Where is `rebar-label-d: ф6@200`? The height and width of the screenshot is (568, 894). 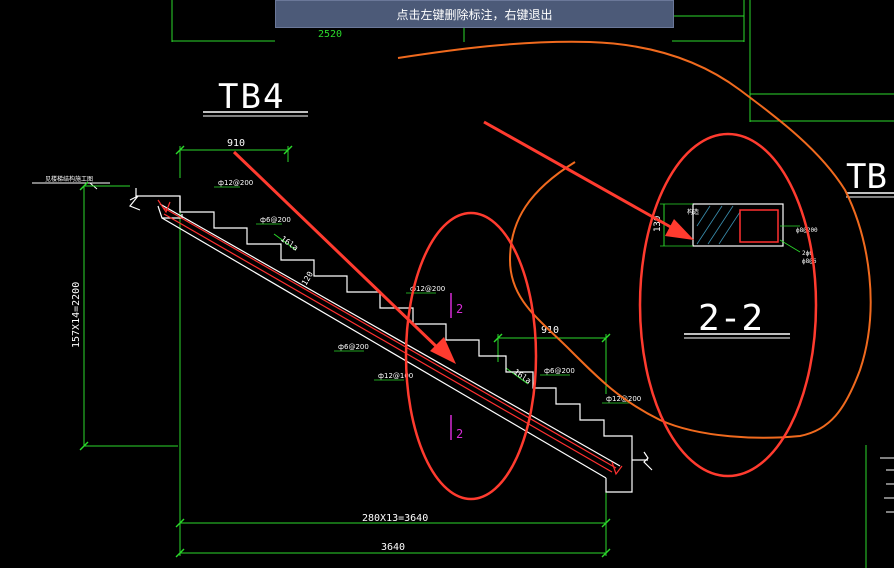 rebar-label-d: ф6@200 is located at coordinates (353, 347).